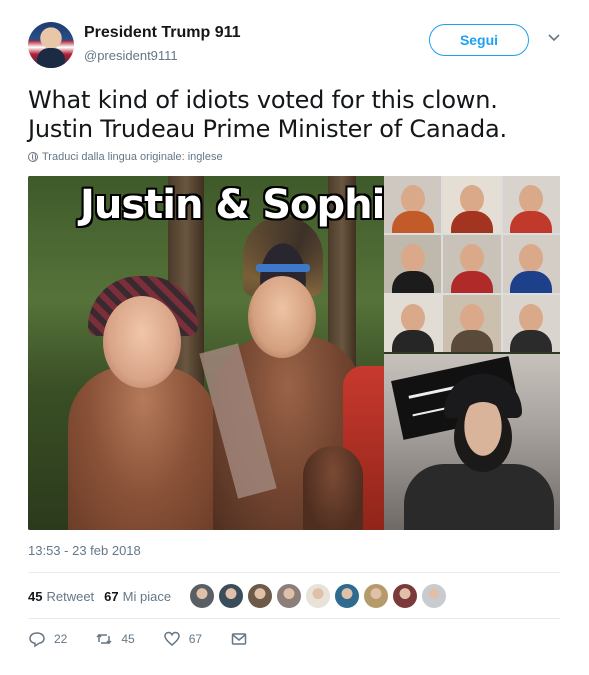 Image resolution: width=589 pixels, height=675 pixels. What do you see at coordinates (51, 45) in the screenshot?
I see `author-avatar` at bounding box center [51, 45].